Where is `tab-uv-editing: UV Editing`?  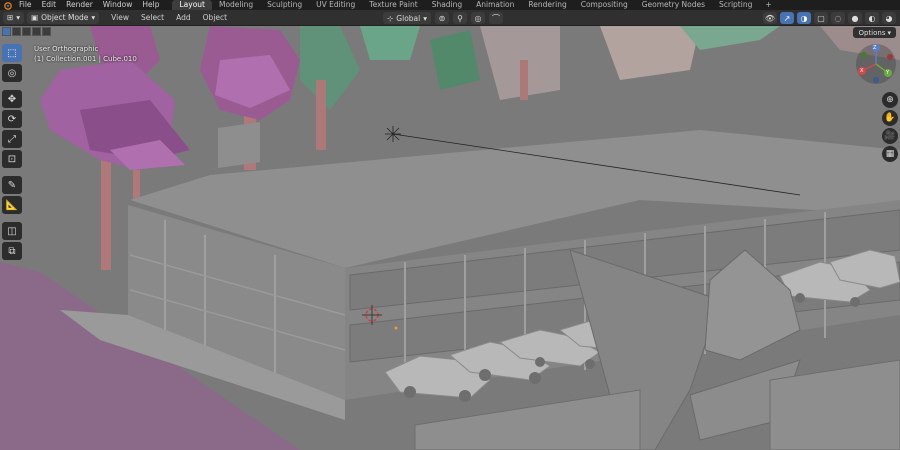
tab-uv-editing: UV Editing is located at coordinates (335, 5).